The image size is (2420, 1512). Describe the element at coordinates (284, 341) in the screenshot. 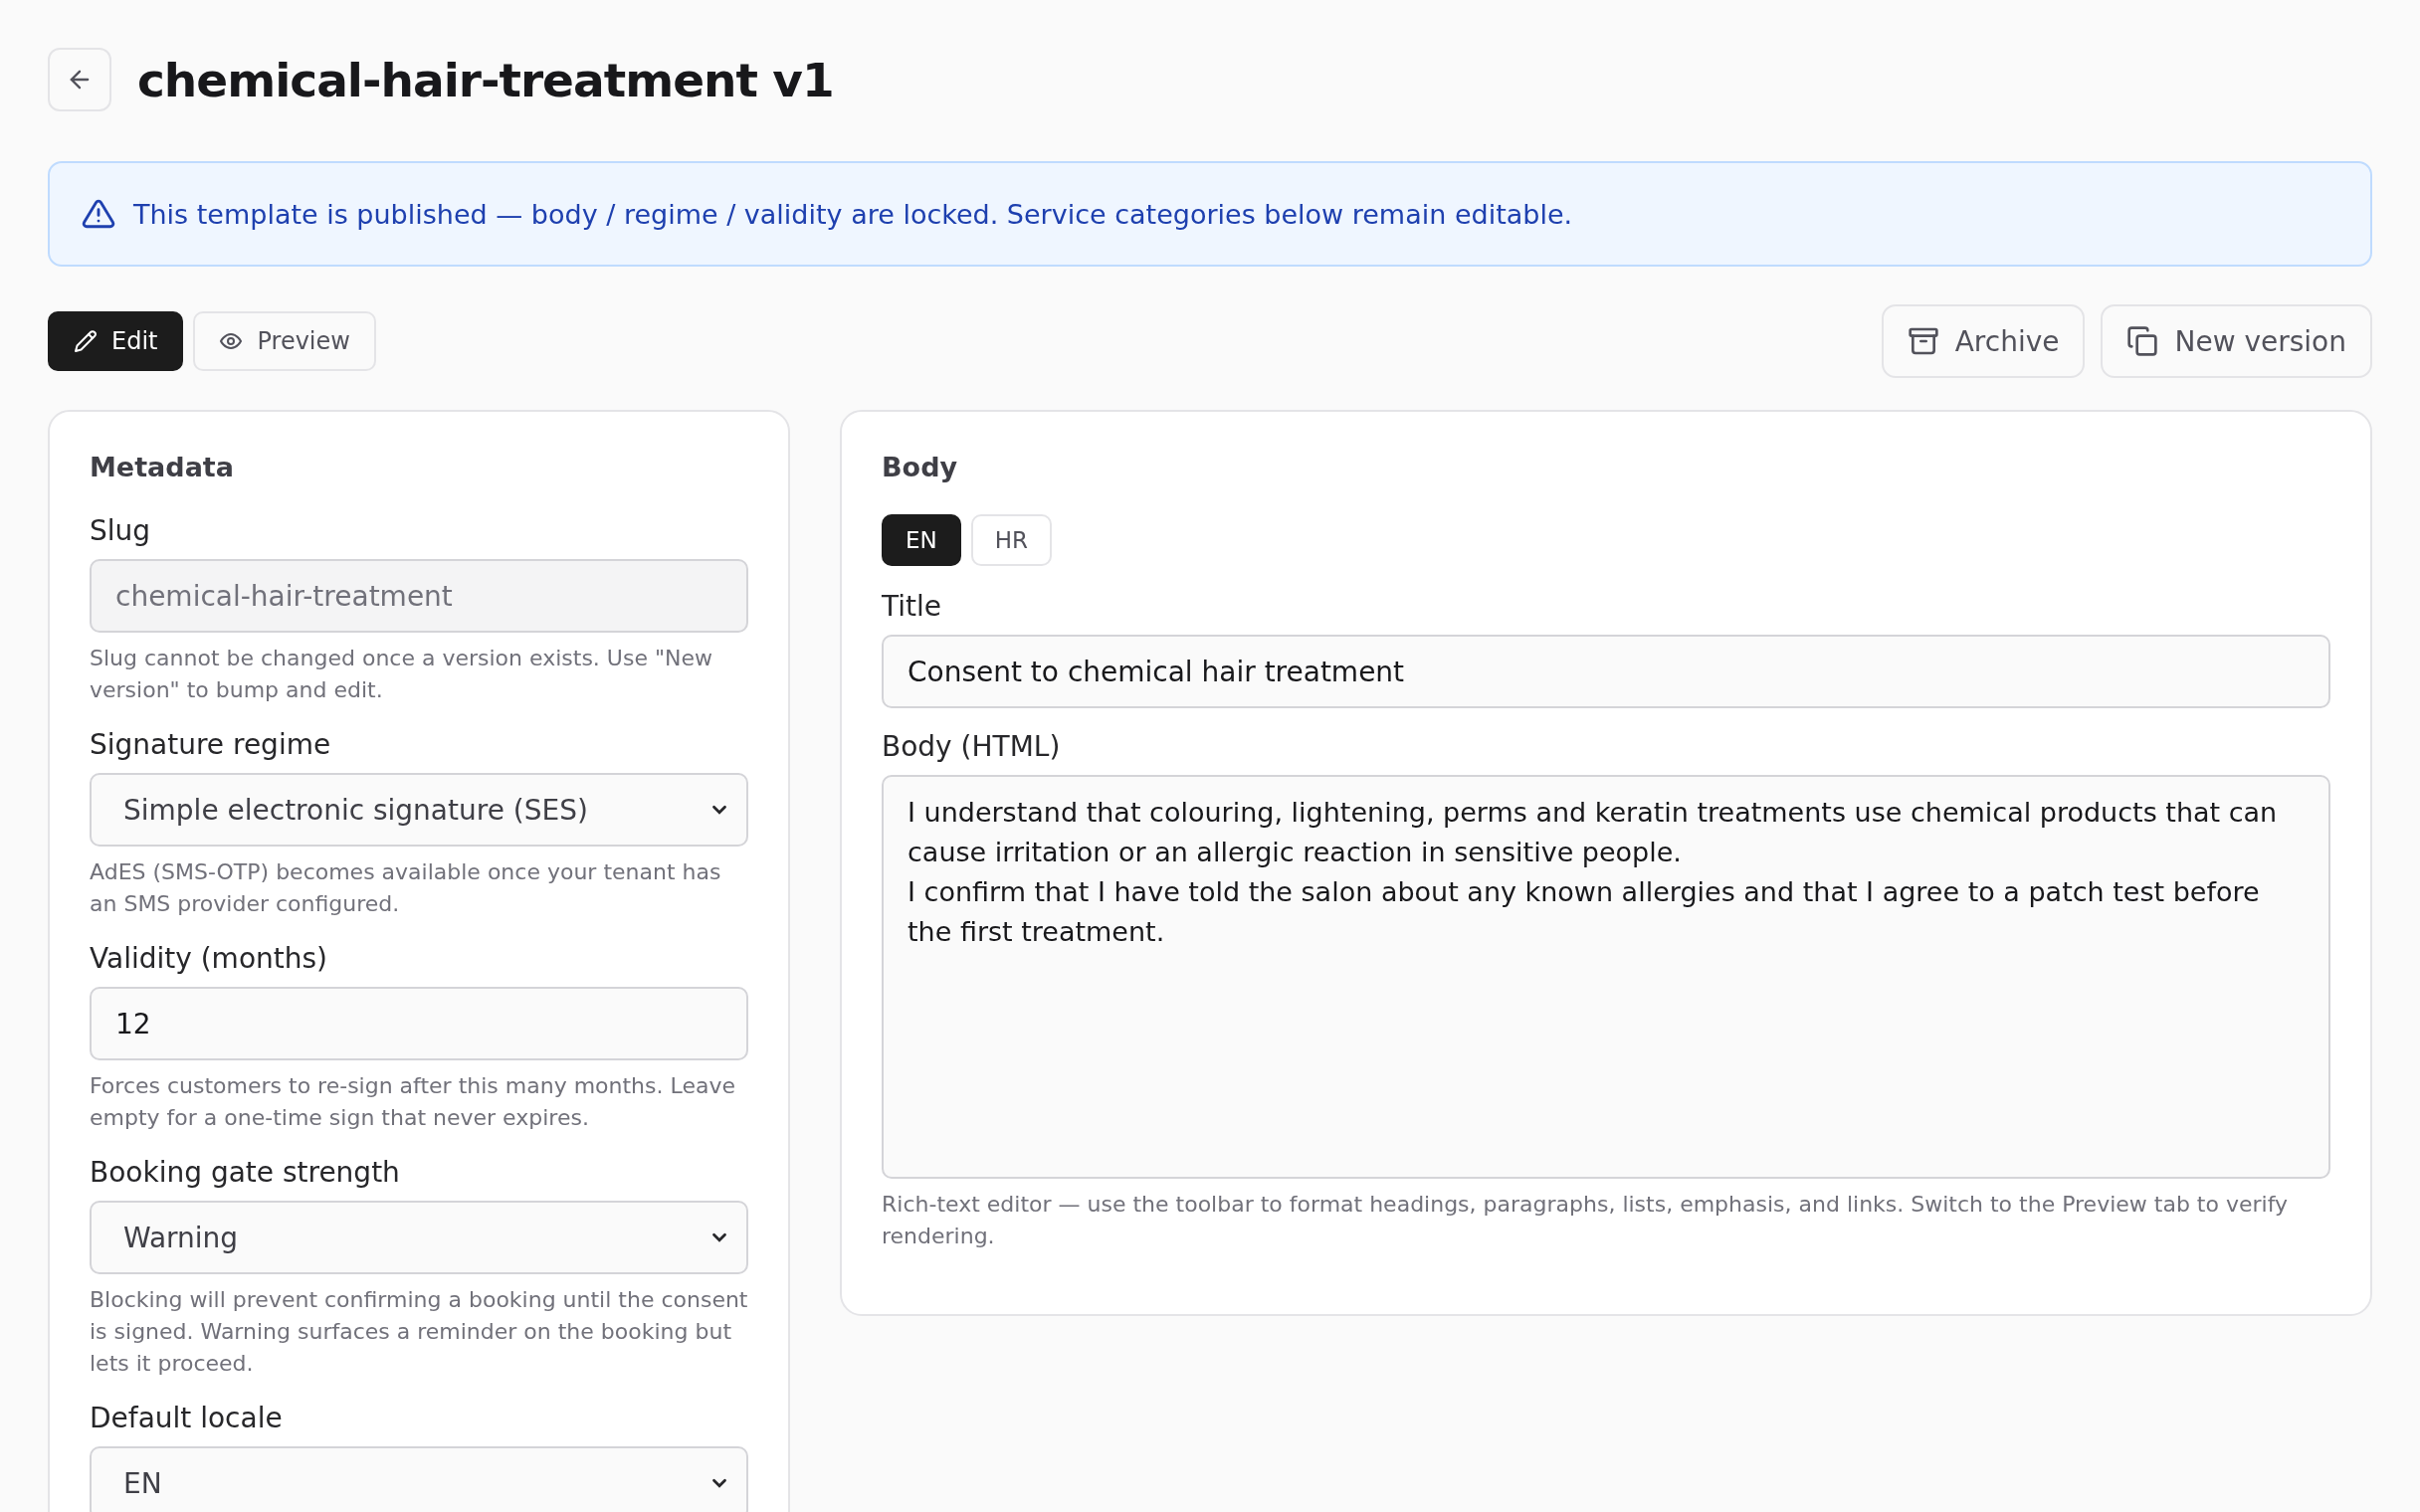

I see `mode-tab: Preview` at that location.